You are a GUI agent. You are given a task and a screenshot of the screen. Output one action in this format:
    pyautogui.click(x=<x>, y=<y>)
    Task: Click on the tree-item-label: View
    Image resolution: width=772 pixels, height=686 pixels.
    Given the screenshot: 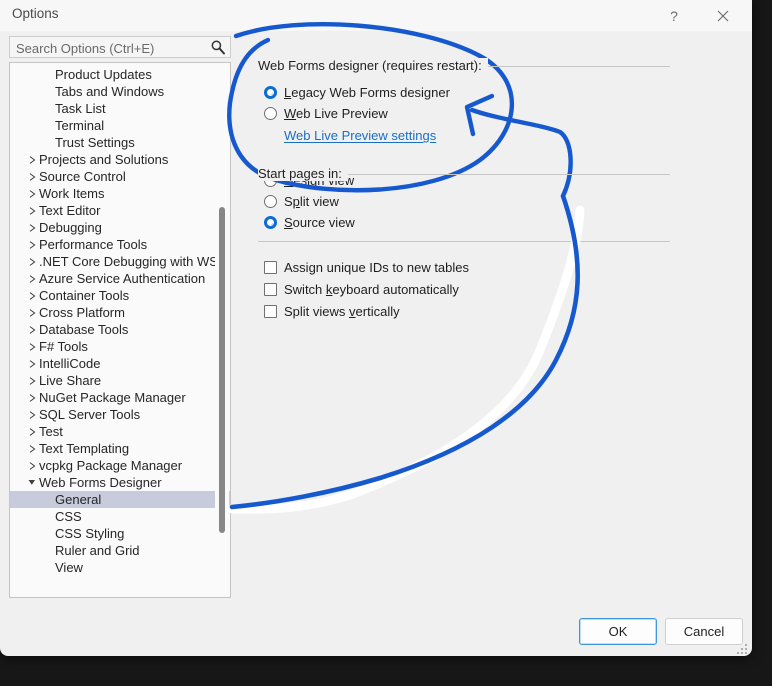 What is the action you would take?
    pyautogui.click(x=69, y=567)
    